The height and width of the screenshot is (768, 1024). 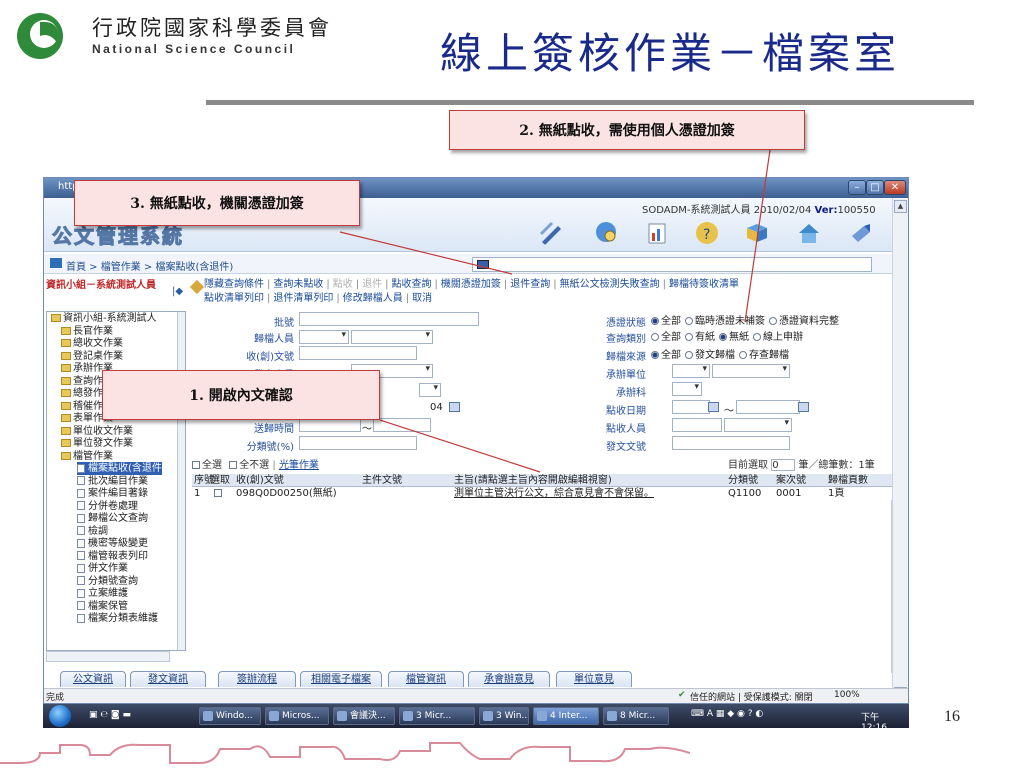 I want to click on action-link: 退件查詢, so click(x=530, y=284).